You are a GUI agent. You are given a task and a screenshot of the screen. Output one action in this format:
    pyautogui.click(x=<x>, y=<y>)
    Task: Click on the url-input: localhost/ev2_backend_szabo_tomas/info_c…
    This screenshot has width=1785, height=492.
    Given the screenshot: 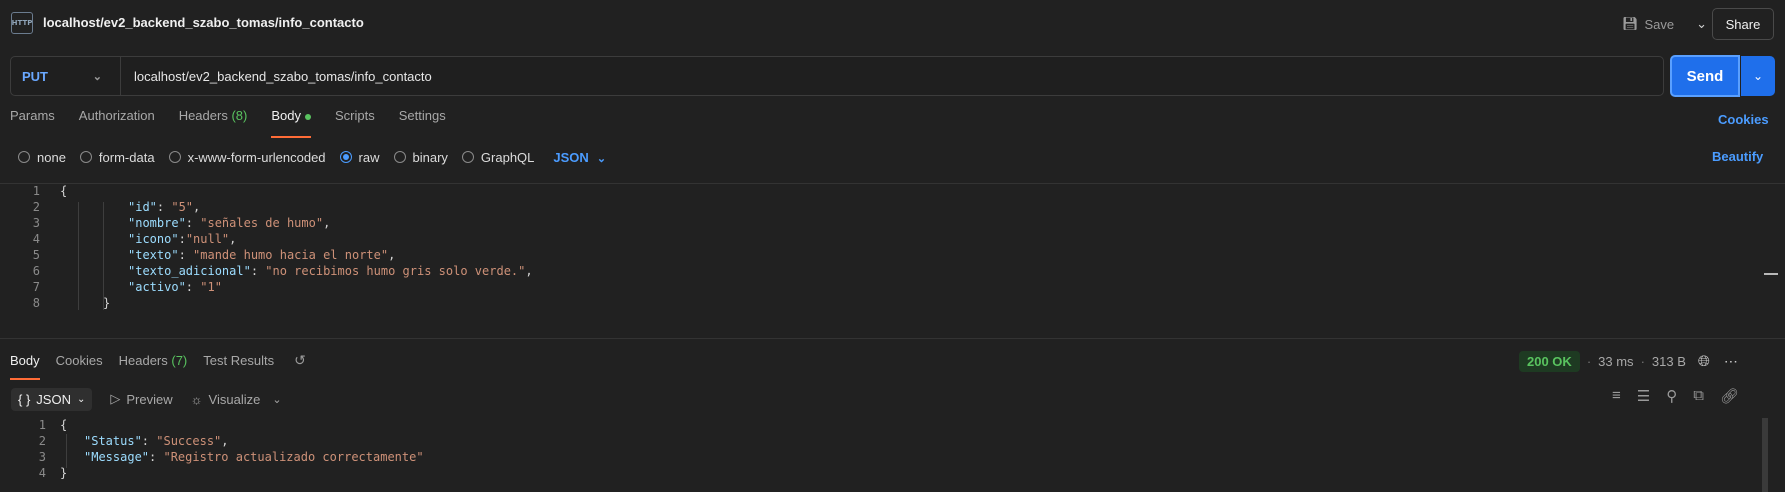 What is the action you would take?
    pyautogui.click(x=276, y=76)
    